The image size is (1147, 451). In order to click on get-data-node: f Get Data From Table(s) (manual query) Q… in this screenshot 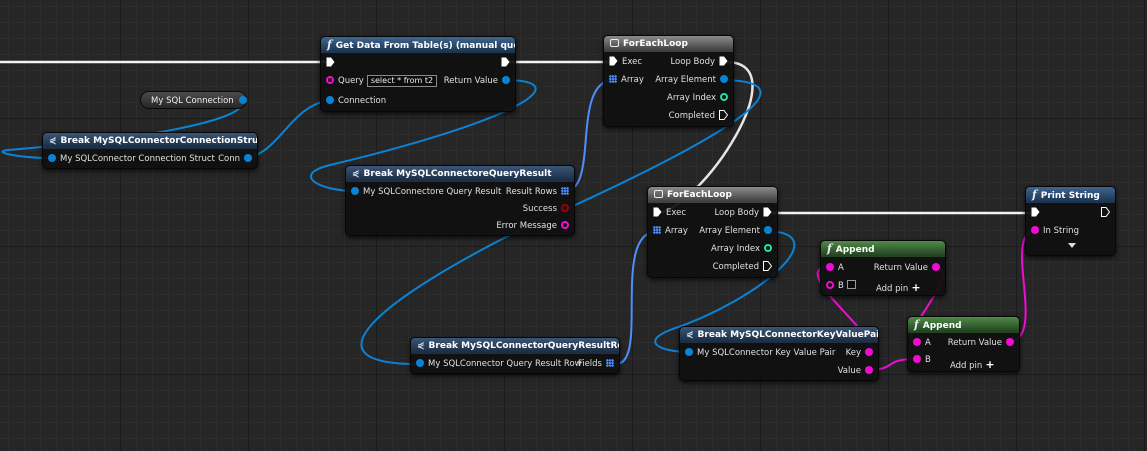, I will do `click(418, 74)`.